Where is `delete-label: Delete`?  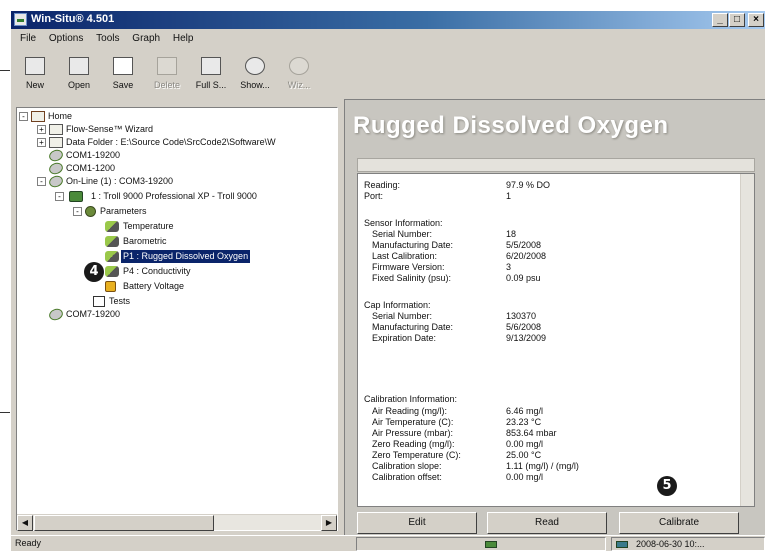
delete-label: Delete is located at coordinates (166, 85).